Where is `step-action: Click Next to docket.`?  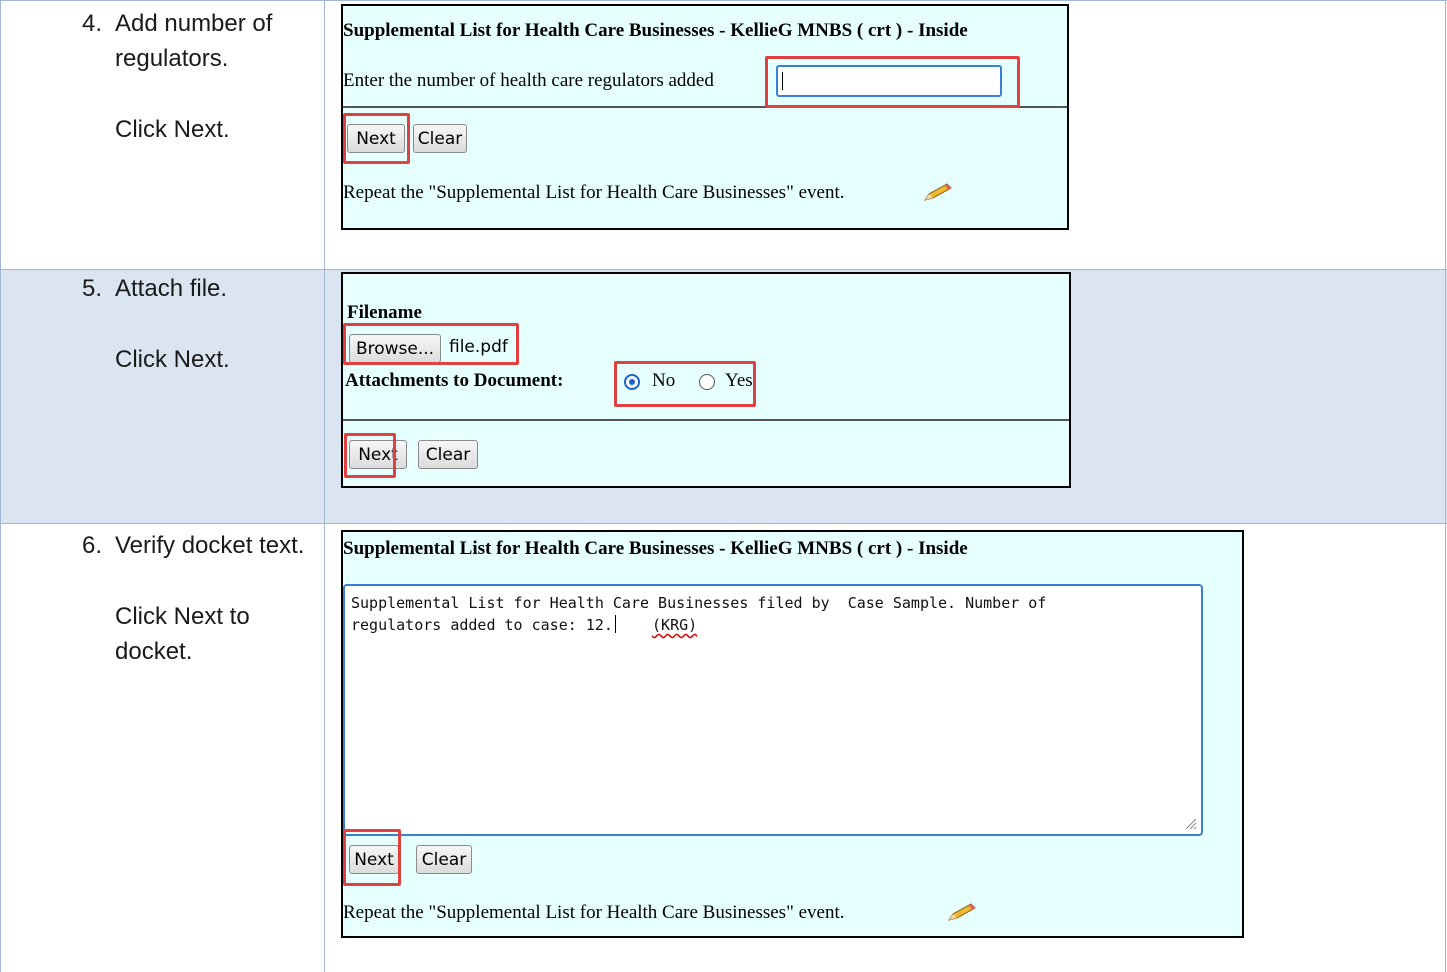
step-action: Click Next to docket. is located at coordinates (182, 634).